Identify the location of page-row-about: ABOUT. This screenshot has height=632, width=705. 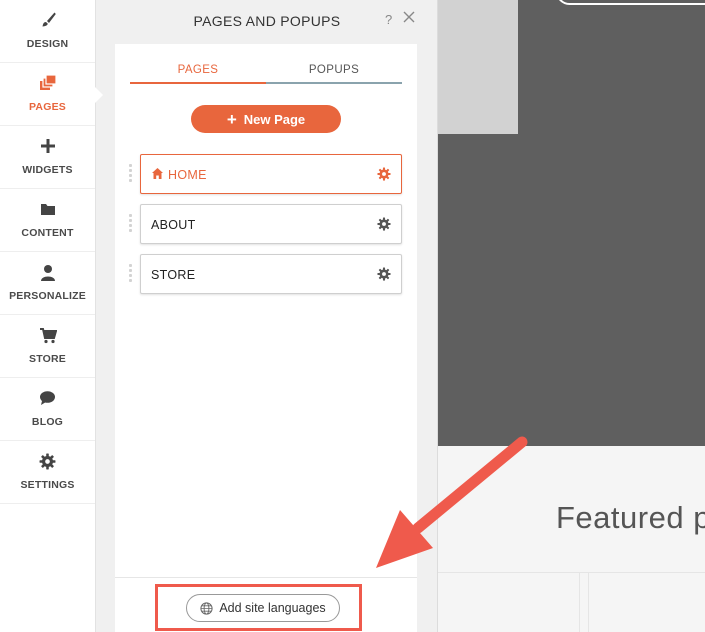
(271, 224).